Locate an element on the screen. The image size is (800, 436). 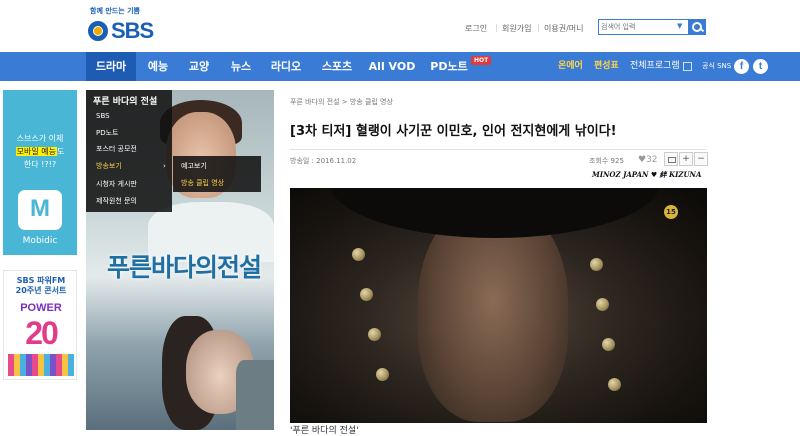
program-menu-watch: 방송보기 is located at coordinates (109, 166).